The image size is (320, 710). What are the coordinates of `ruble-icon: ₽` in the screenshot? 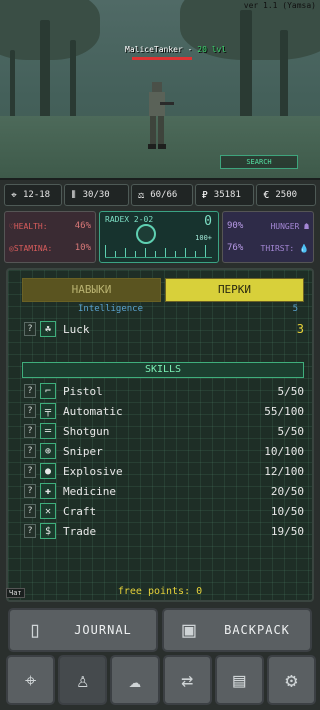 It's located at (204, 195).